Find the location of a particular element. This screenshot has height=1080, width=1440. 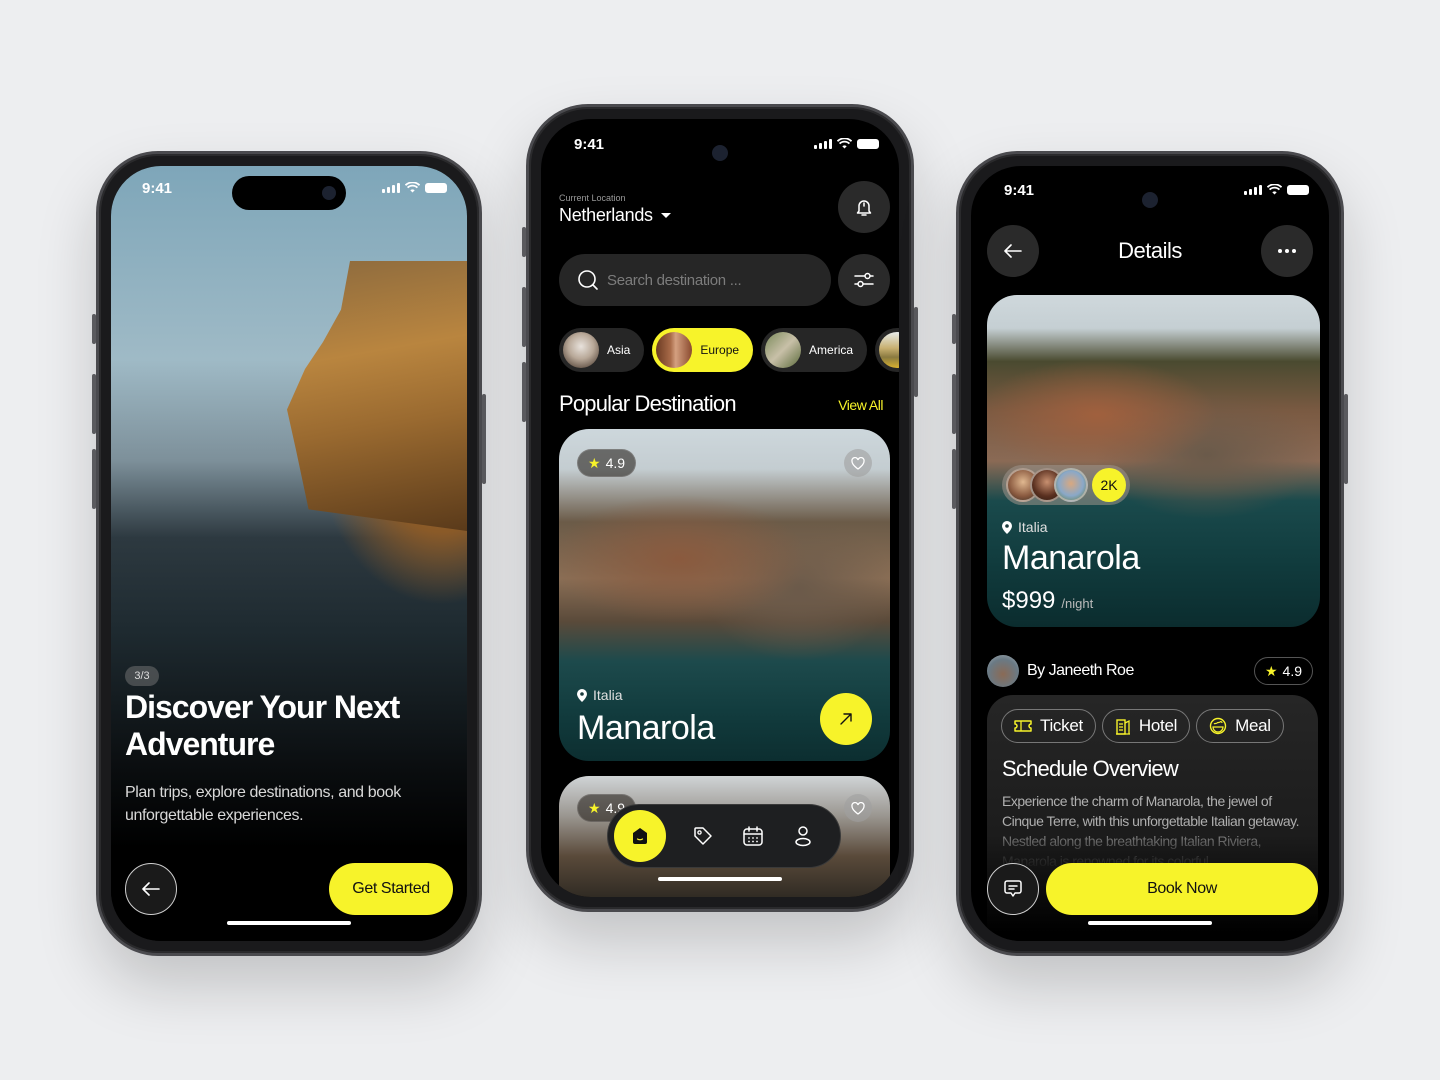

author-avatar is located at coordinates (1003, 671).